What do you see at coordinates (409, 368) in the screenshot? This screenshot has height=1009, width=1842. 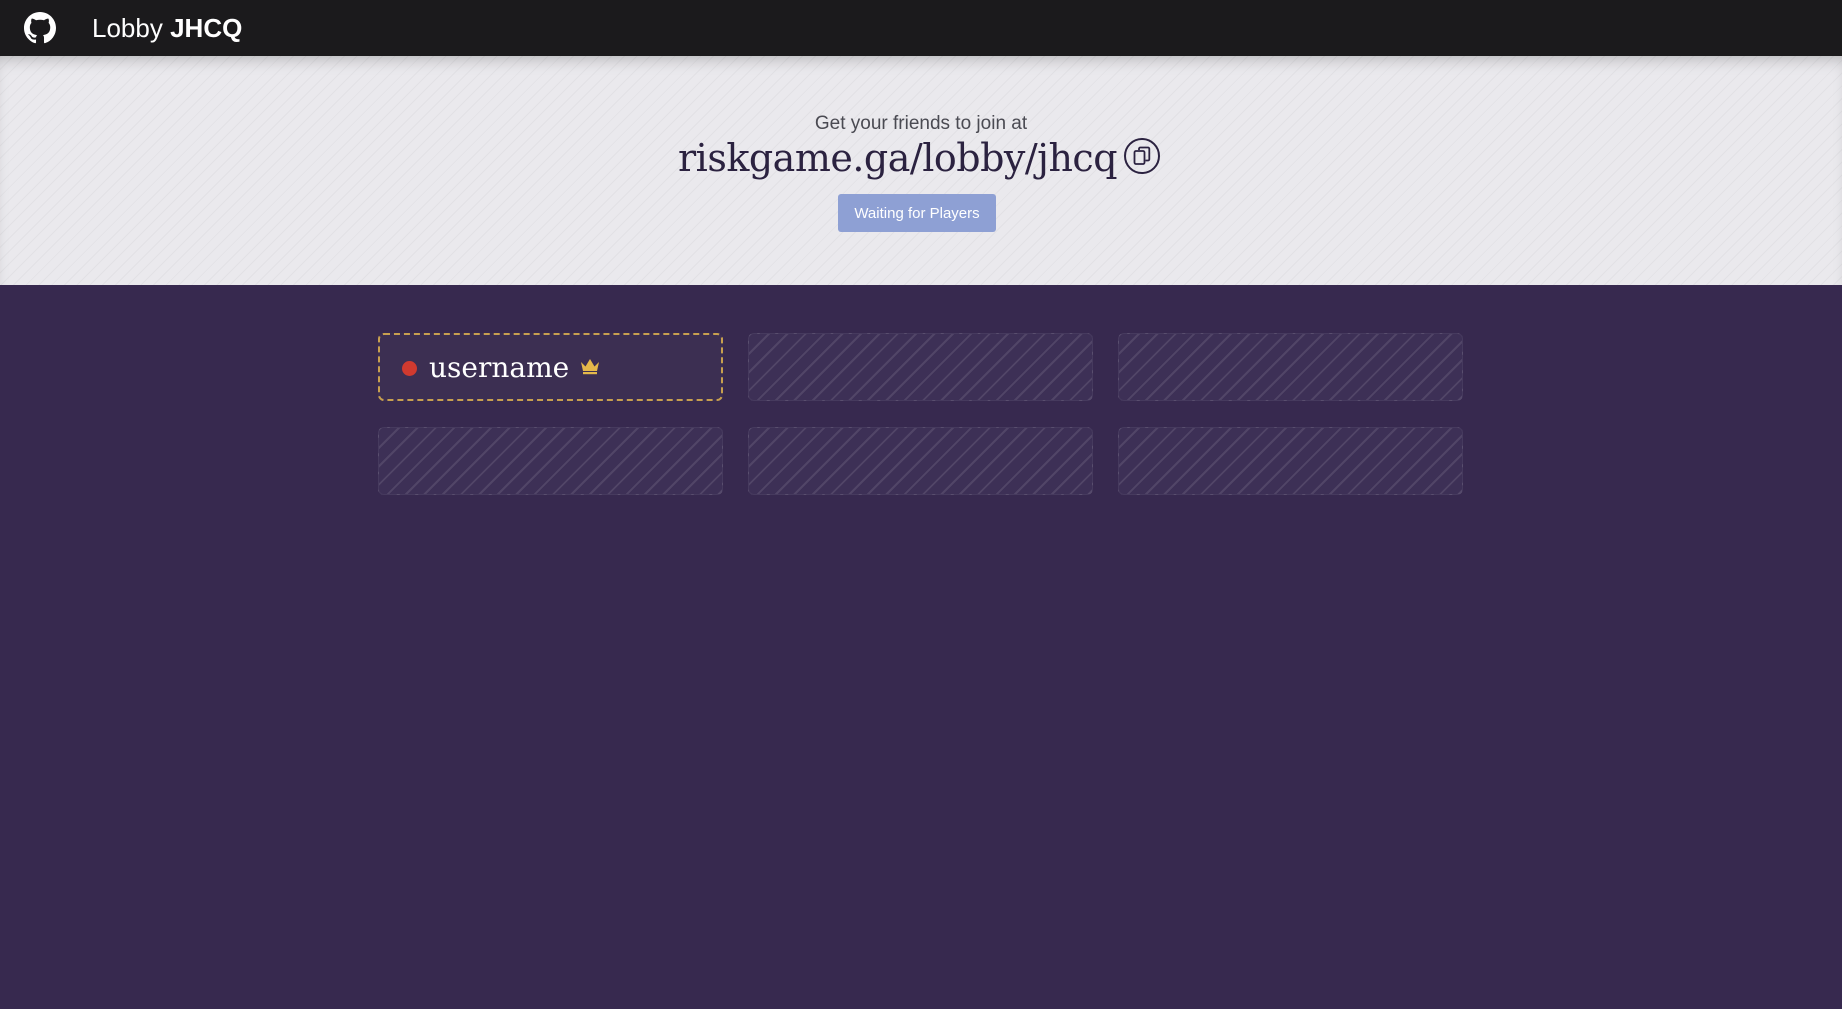 I see `player-status-dot` at bounding box center [409, 368].